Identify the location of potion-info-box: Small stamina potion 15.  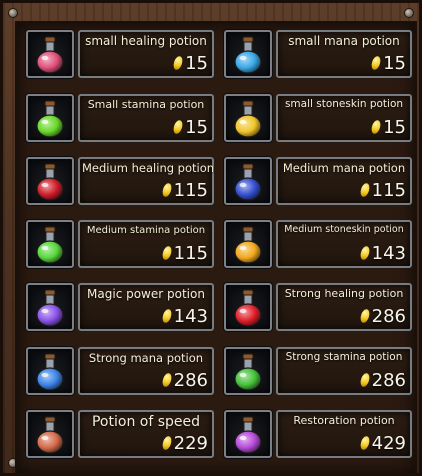
(146, 118).